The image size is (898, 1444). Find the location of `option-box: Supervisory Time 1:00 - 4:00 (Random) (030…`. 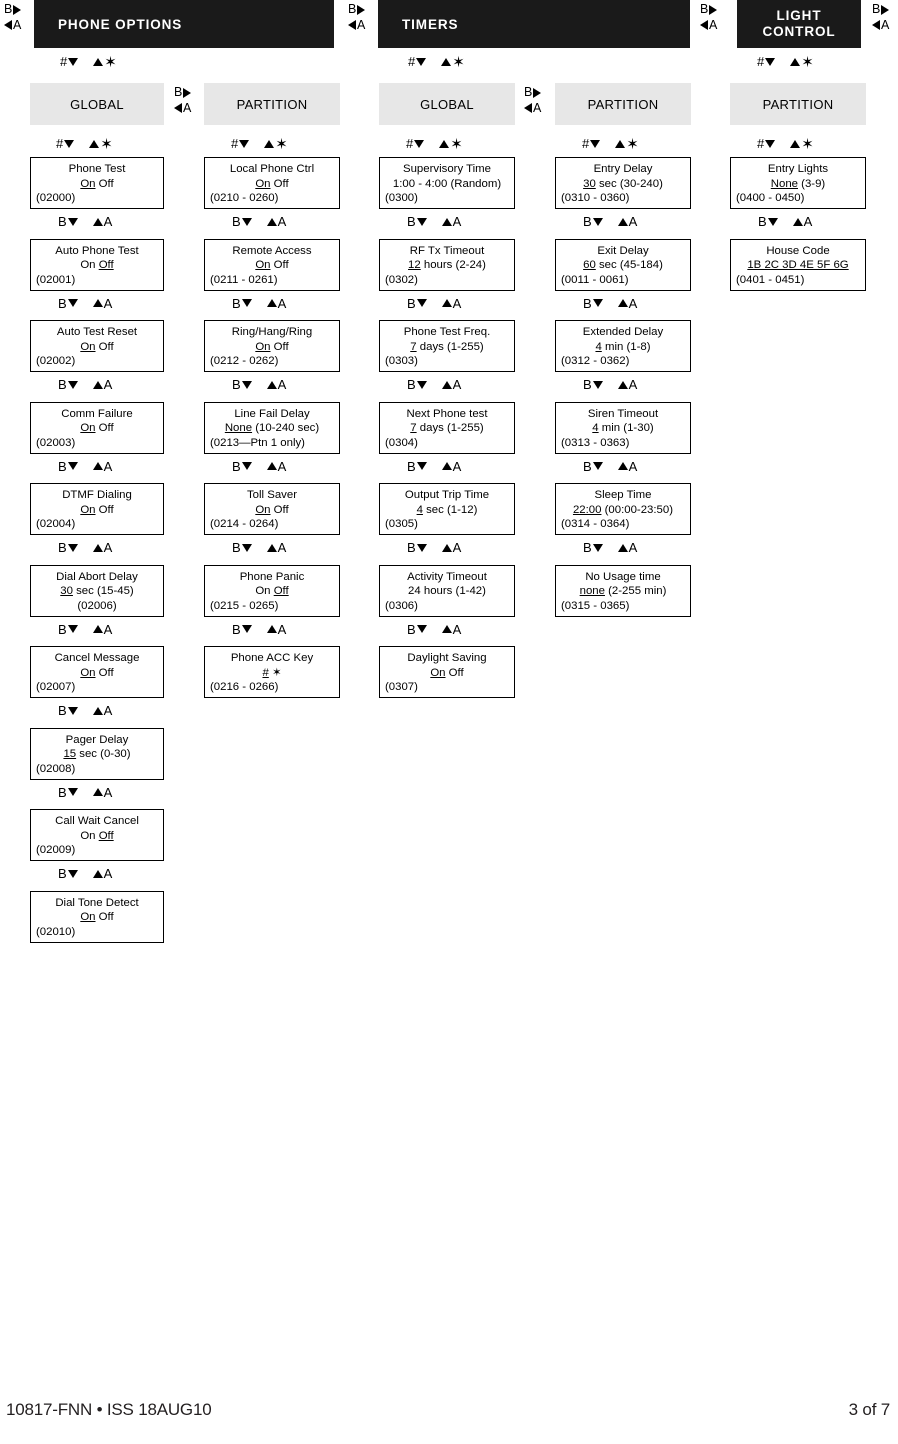

option-box: Supervisory Time 1:00 - 4:00 (Random) (030… is located at coordinates (447, 183).